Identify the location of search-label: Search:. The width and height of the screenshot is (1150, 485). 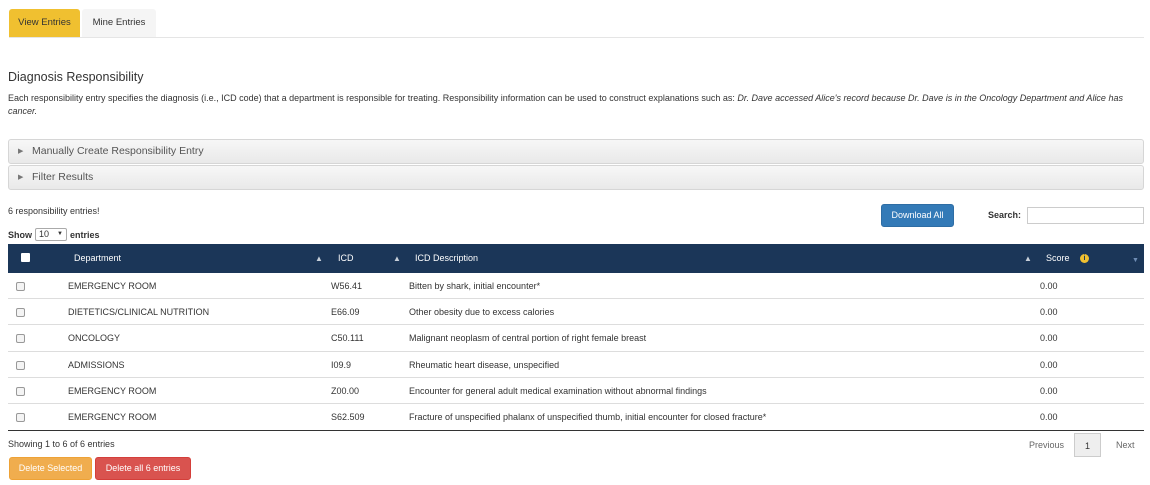
(1005, 215).